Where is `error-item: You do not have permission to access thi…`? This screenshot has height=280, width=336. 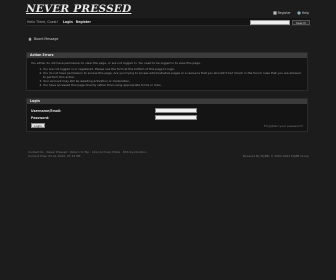 error-item: You do not have permission to access thi… is located at coordinates (173, 75).